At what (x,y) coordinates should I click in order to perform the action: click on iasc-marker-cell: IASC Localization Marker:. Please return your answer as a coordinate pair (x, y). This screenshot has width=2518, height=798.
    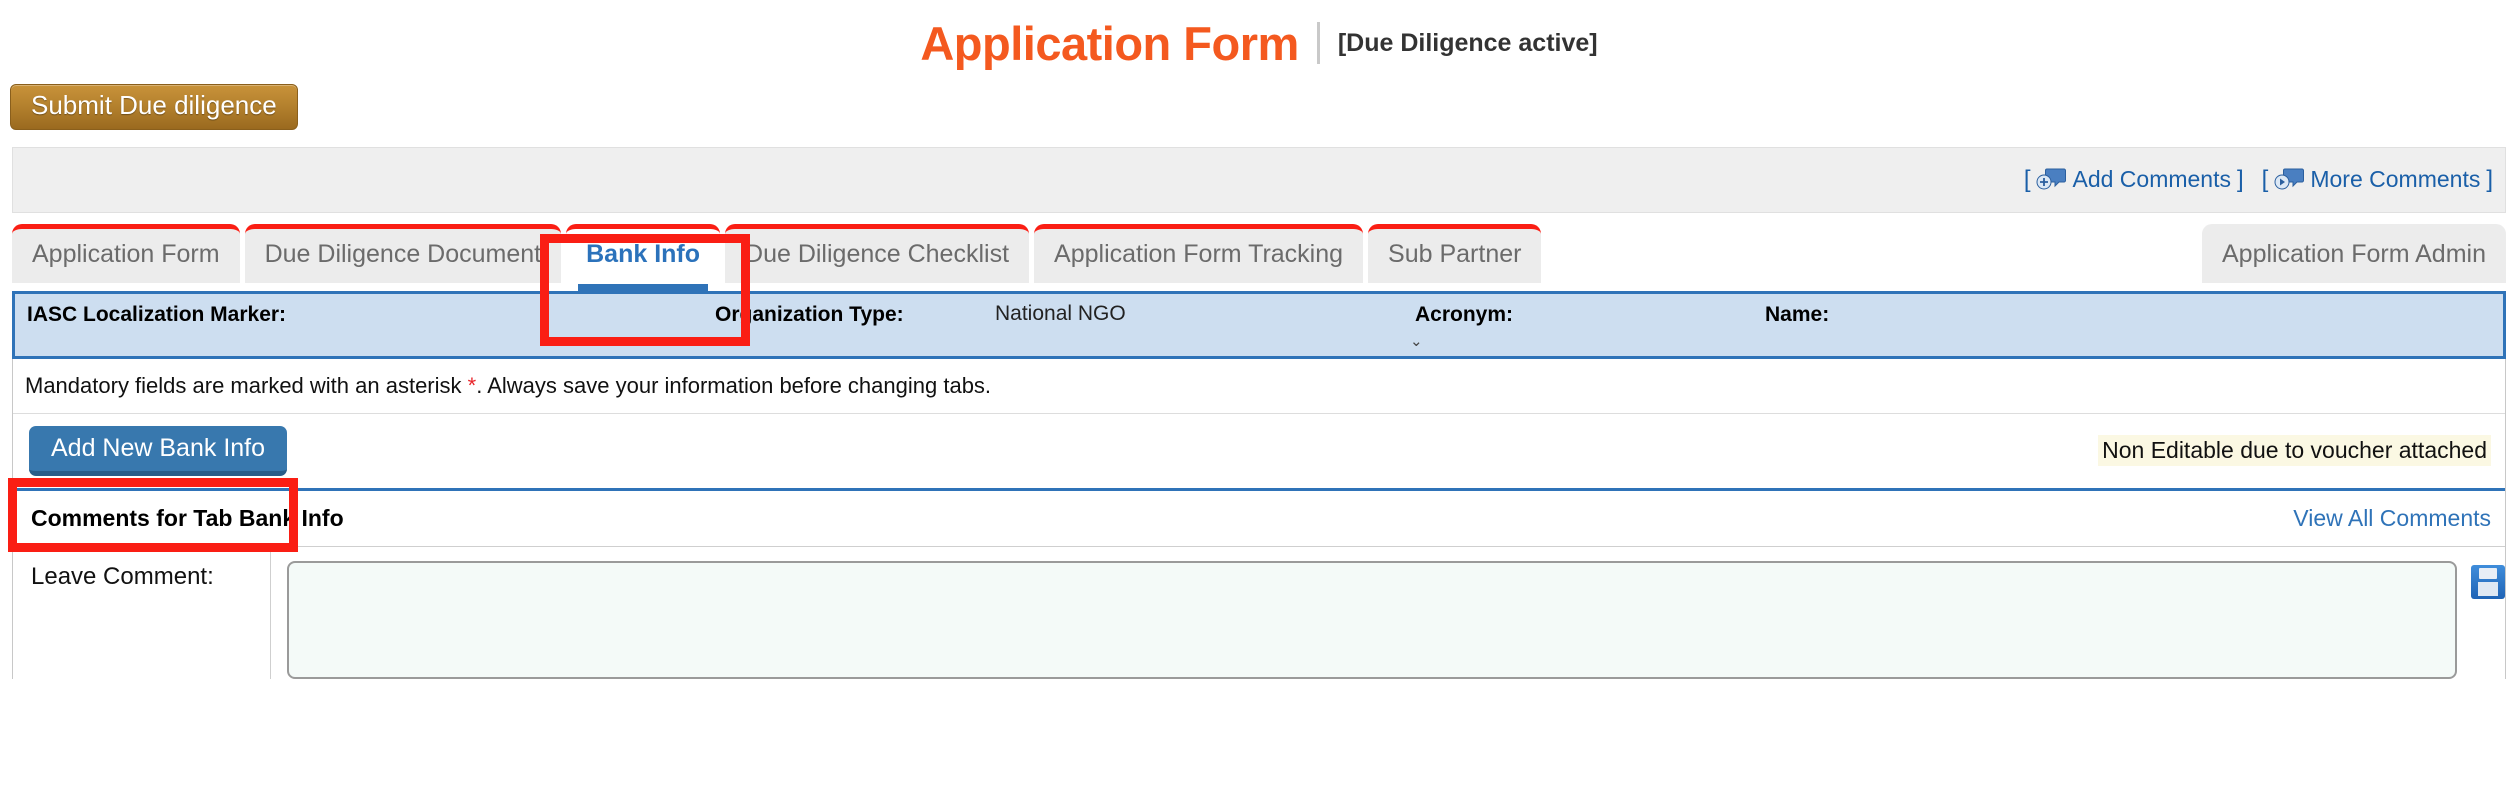
    Looking at the image, I should click on (365, 329).